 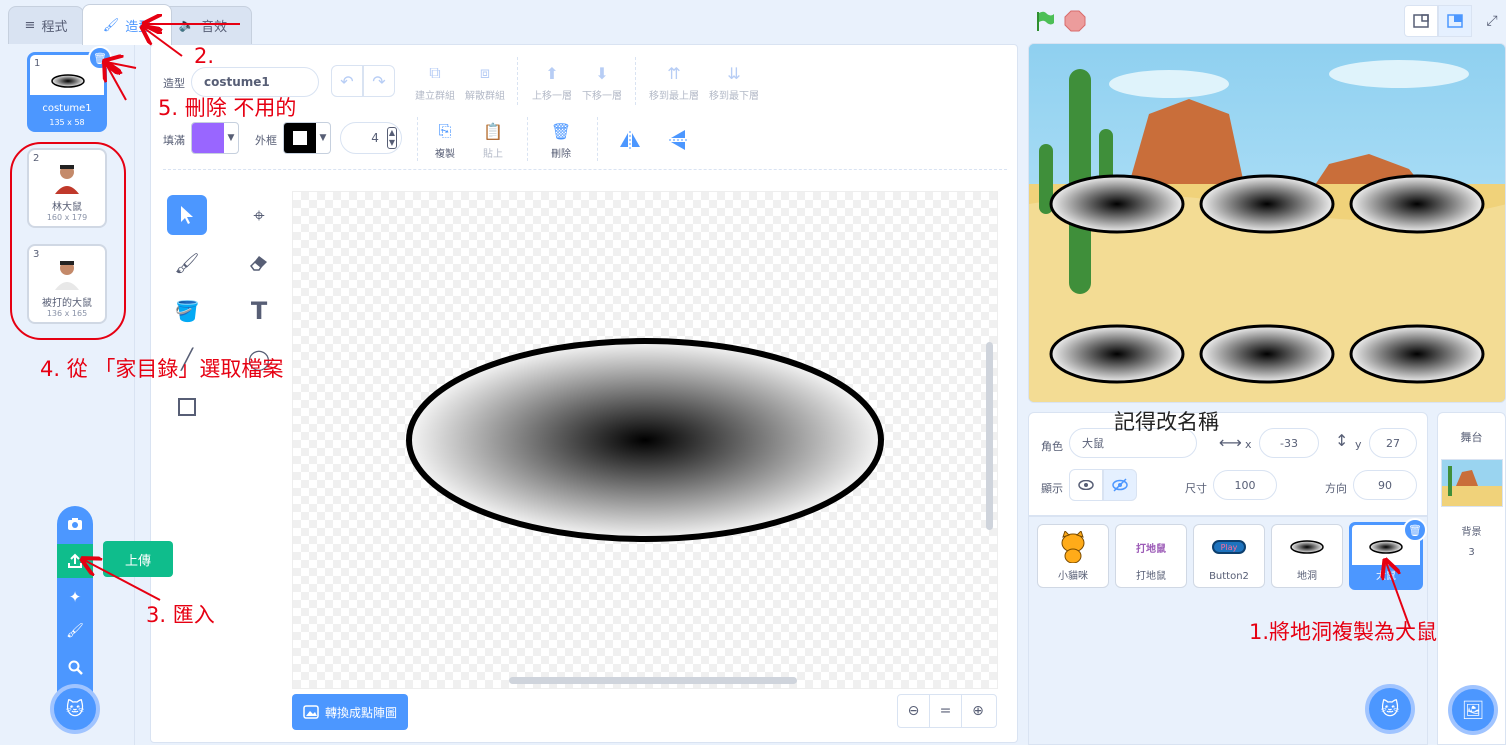 What do you see at coordinates (1248, 444) in the screenshot?
I see `x-label: x` at bounding box center [1248, 444].